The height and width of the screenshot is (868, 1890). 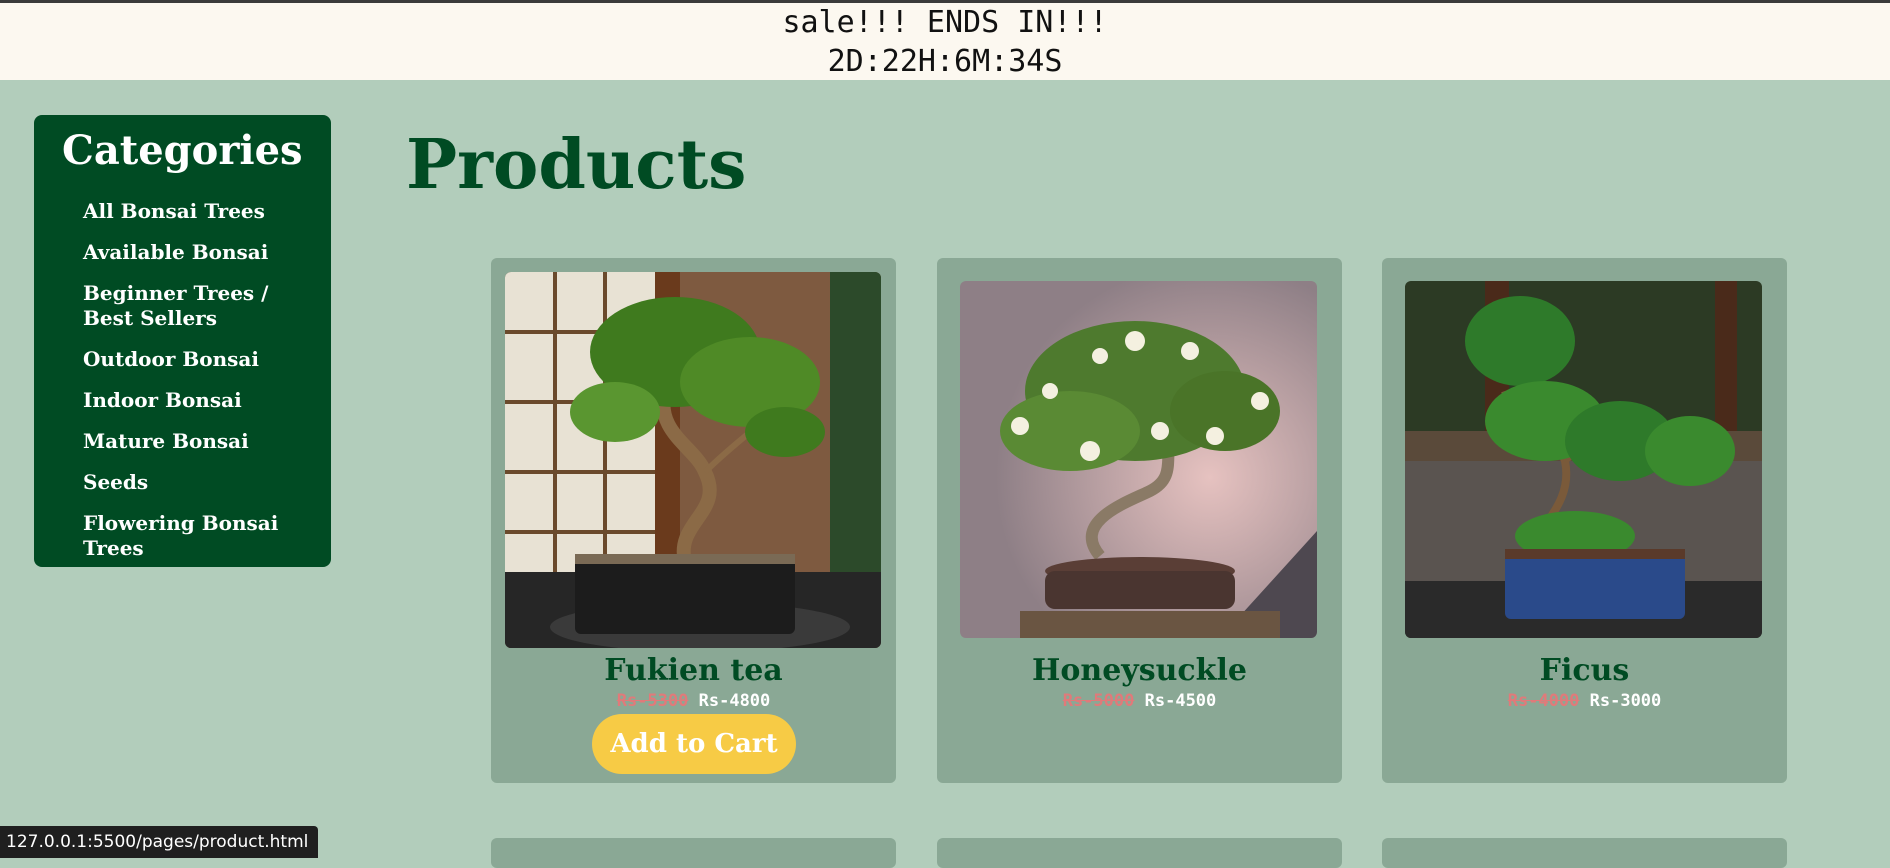 I want to click on original-price: Rs-5300, so click(x=652, y=701).